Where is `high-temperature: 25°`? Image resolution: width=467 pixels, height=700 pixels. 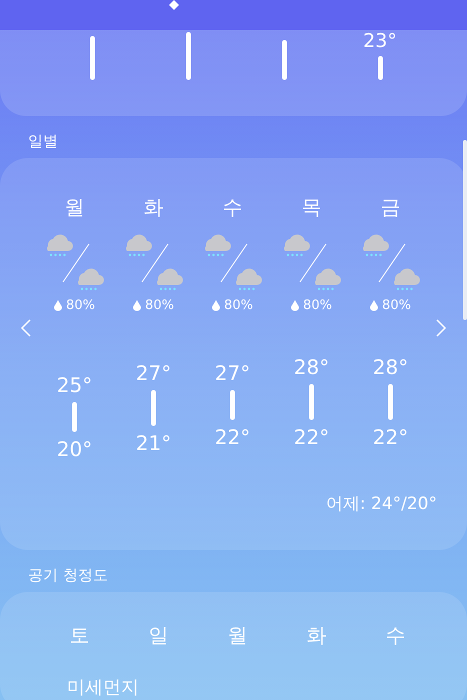 high-temperature: 25° is located at coordinates (74, 385).